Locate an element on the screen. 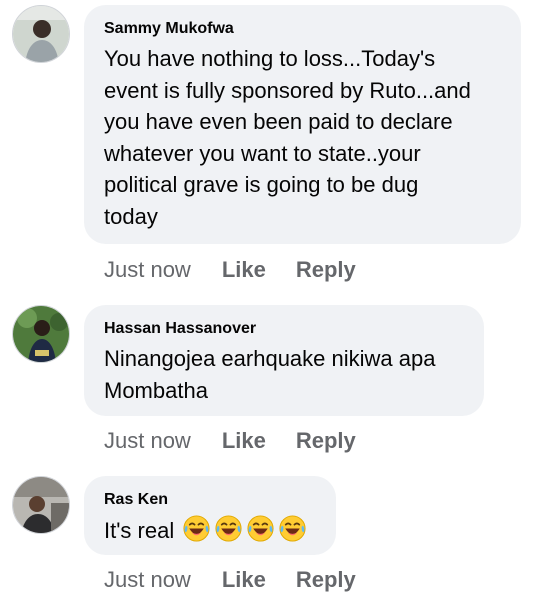 Image resolution: width=540 pixels, height=598 pixels. avatar-hassan-hassanover is located at coordinates (41, 334).